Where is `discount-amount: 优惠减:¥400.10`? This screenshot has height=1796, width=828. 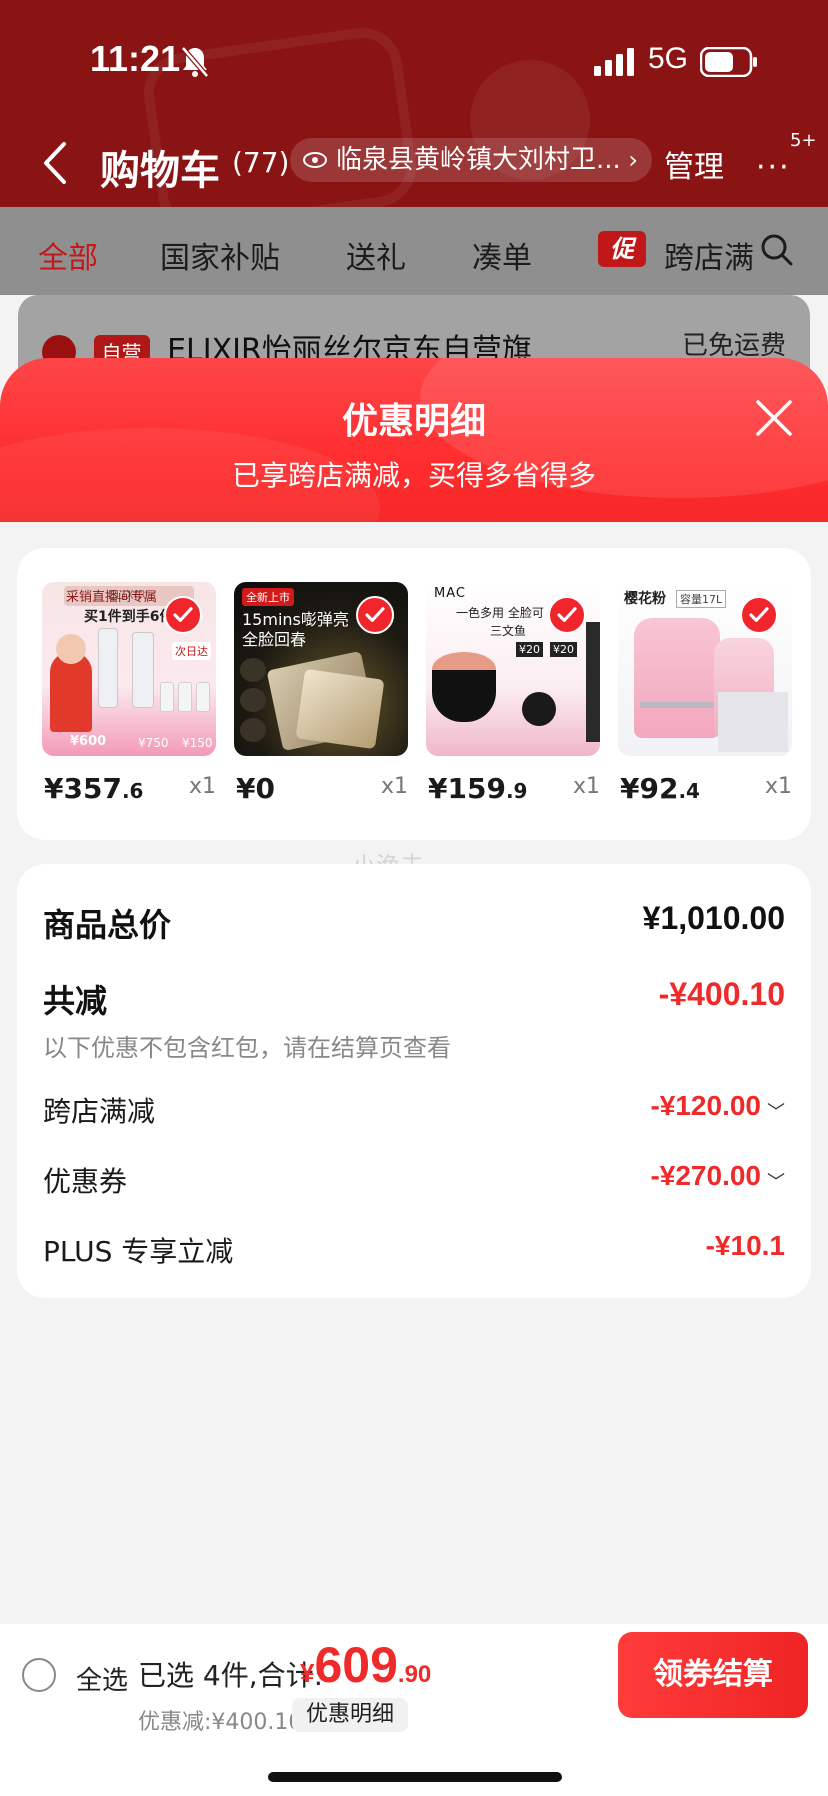
discount-amount: 优惠减:¥400.10 is located at coordinates (220, 1722).